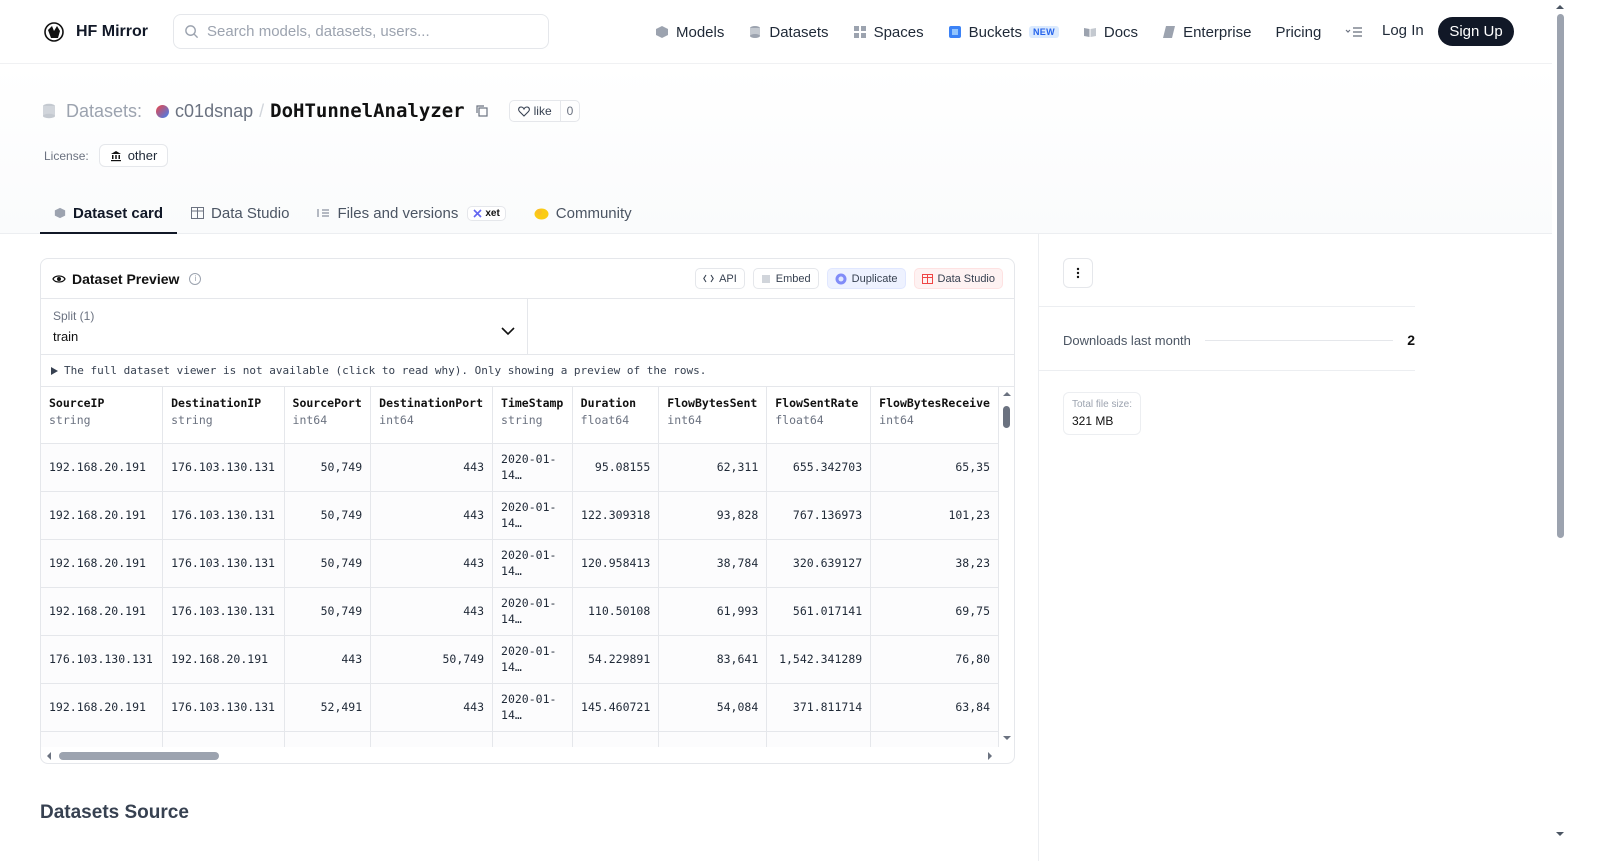 The height and width of the screenshot is (861, 1600). Describe the element at coordinates (1007, 394) in the screenshot. I see `scroll-up-icon` at that location.